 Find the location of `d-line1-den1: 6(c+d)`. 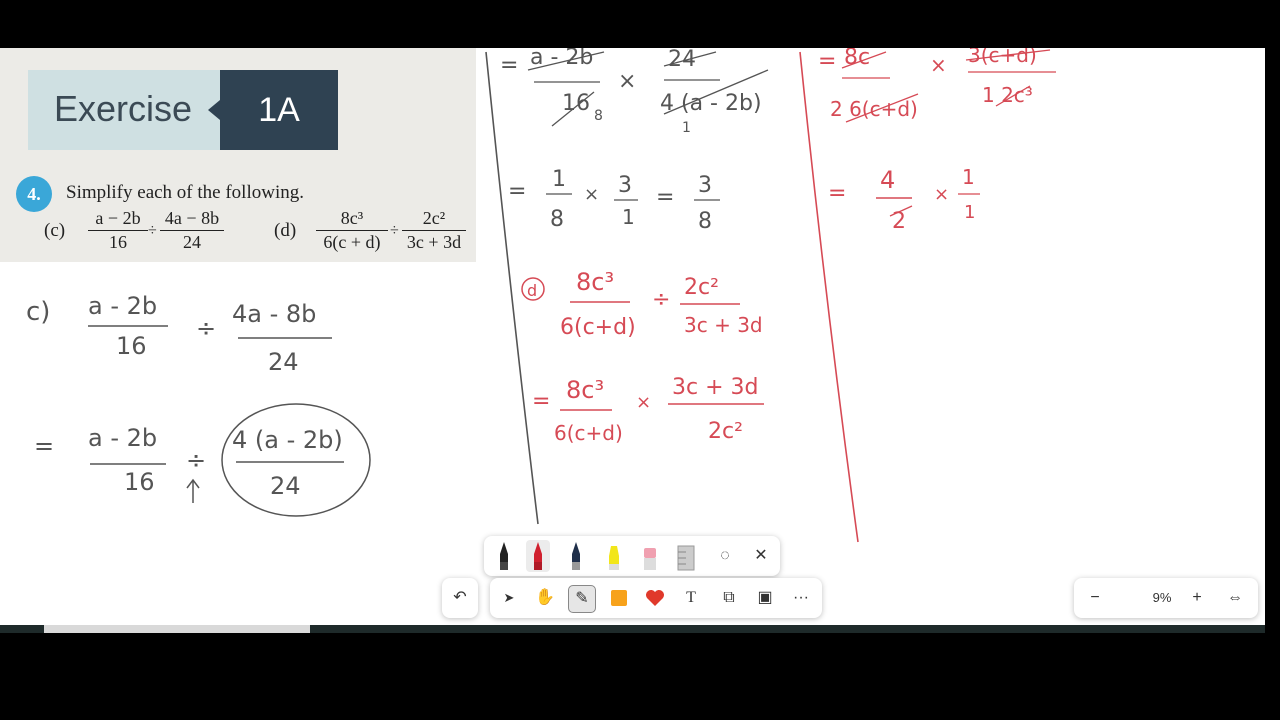

d-line1-den1: 6(c+d) is located at coordinates (598, 327).